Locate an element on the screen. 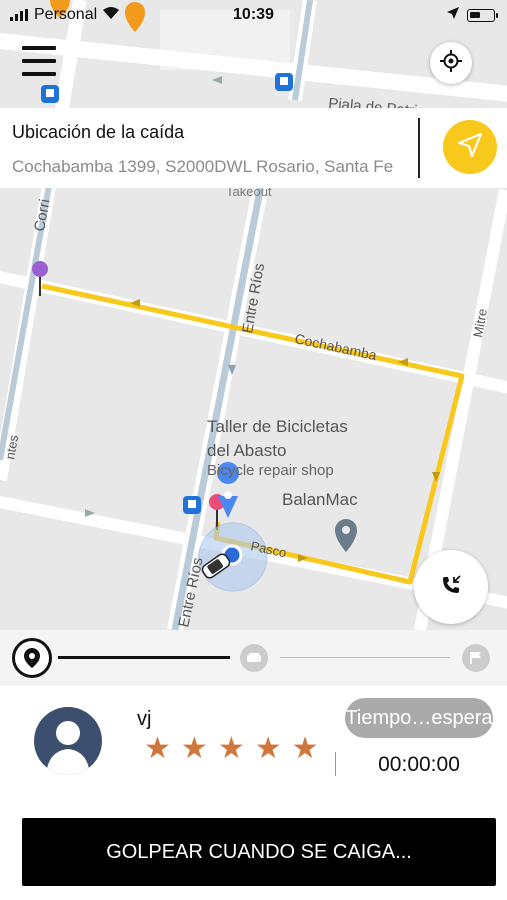 Image resolution: width=507 pixels, height=900 pixels. poi-bike-name-line1: Taller de Bicicletas is located at coordinates (277, 426).